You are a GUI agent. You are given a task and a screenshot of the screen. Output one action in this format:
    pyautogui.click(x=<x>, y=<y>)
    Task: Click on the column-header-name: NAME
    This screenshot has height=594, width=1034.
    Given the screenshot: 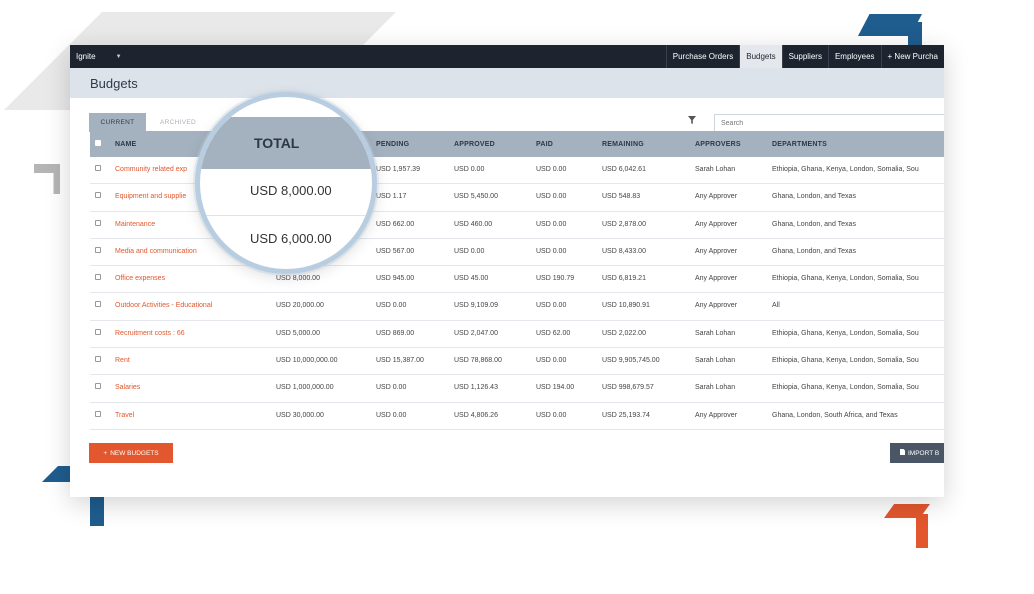 What is the action you would take?
    pyautogui.click(x=125, y=144)
    